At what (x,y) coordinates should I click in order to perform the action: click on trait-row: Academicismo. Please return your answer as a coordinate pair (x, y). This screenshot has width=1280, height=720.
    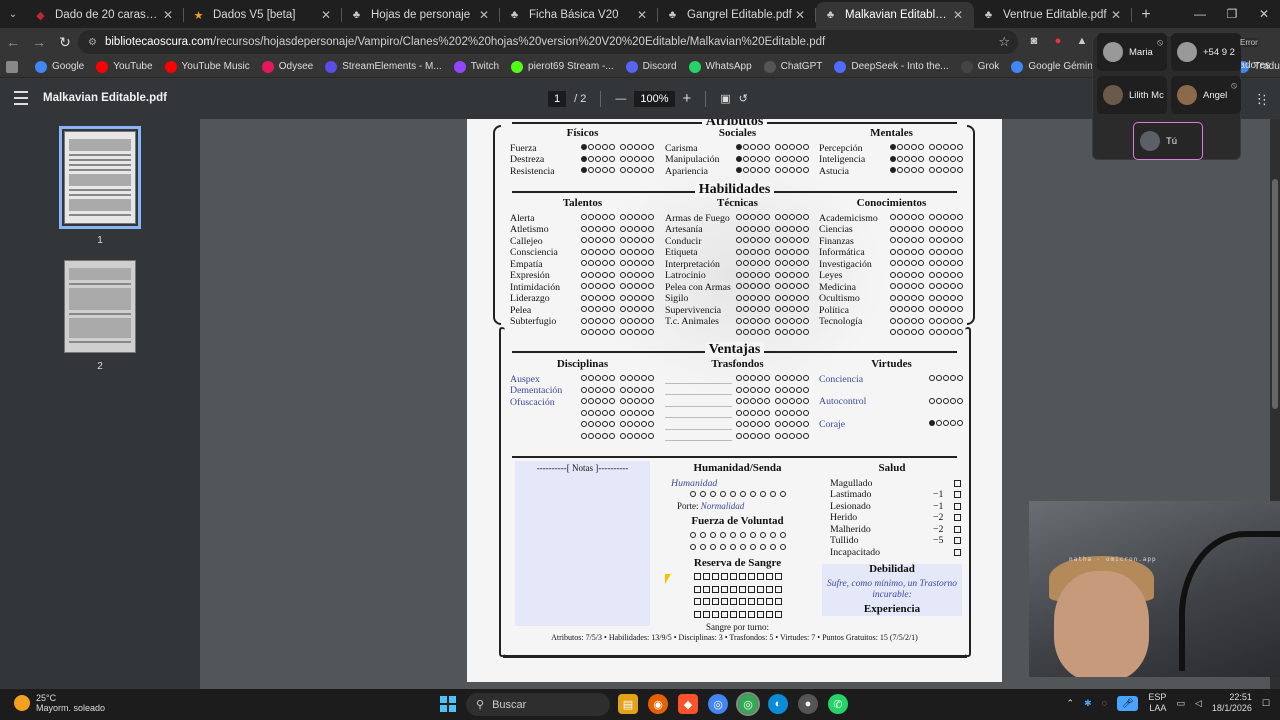
    Looking at the image, I should click on (891, 219).